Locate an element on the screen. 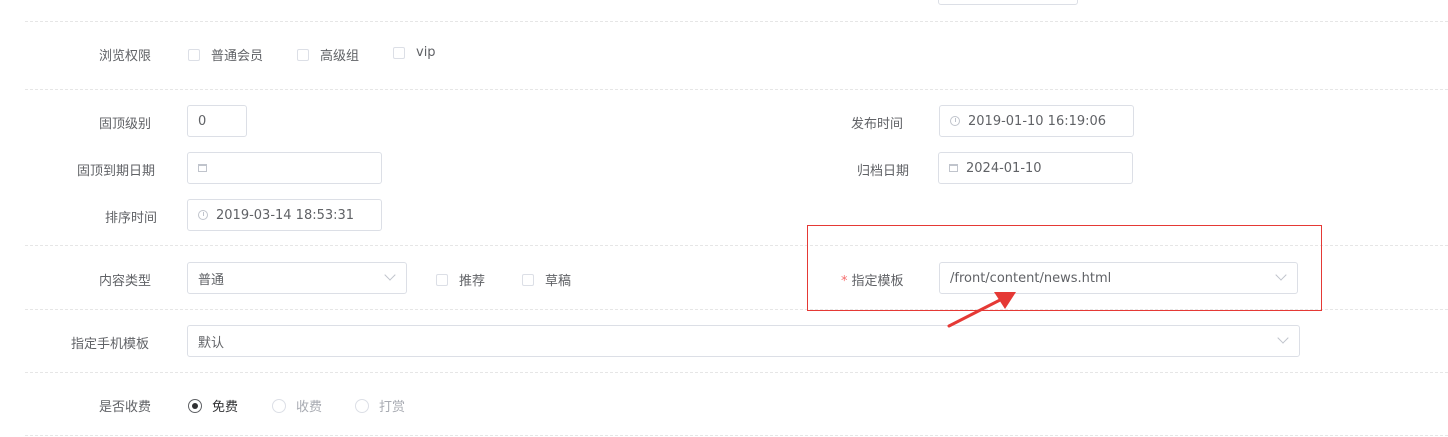 This screenshot has width=1448, height=437. charge-tip-radio: 打赏 is located at coordinates (380, 405).